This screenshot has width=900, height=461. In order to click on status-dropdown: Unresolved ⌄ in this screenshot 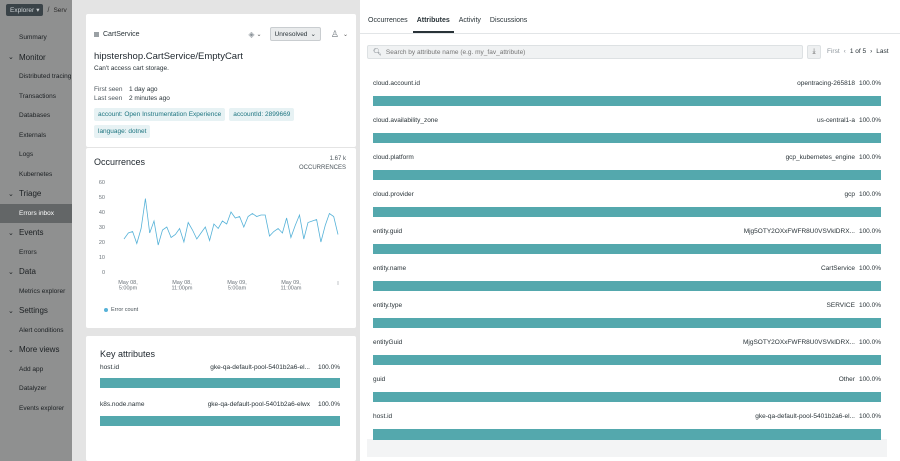, I will do `click(295, 34)`.